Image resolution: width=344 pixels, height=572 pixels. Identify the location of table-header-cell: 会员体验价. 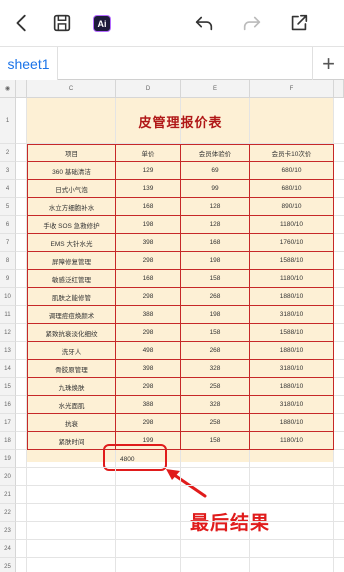
(215, 153).